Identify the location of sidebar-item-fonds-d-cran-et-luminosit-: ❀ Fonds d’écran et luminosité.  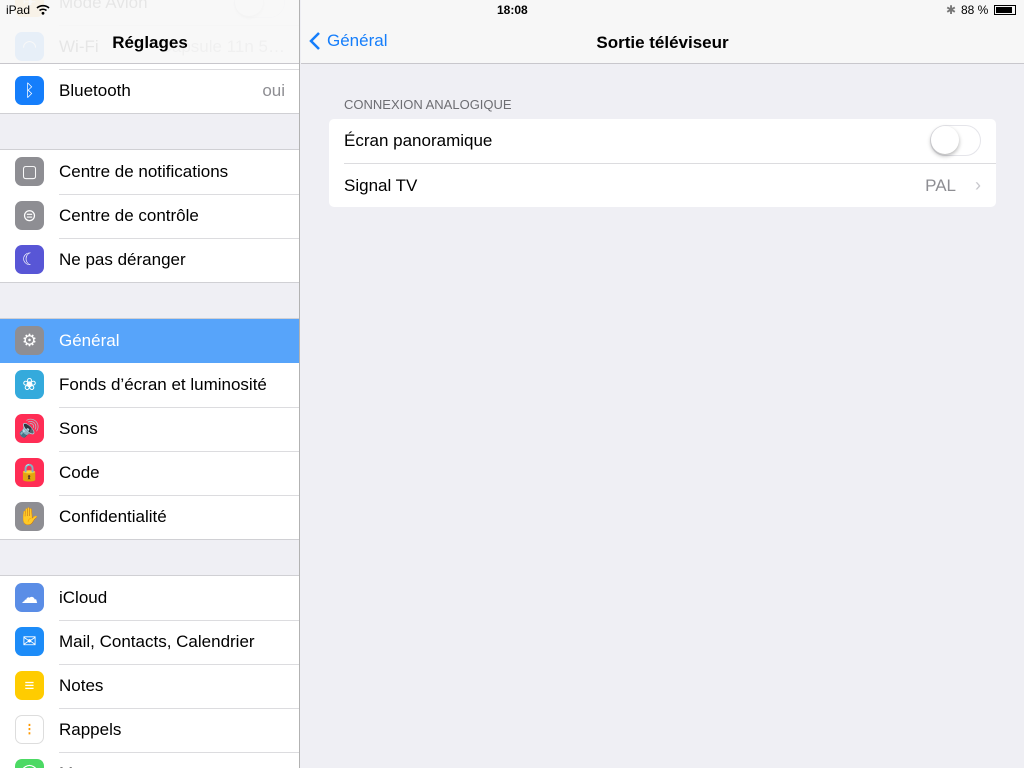
(149, 385).